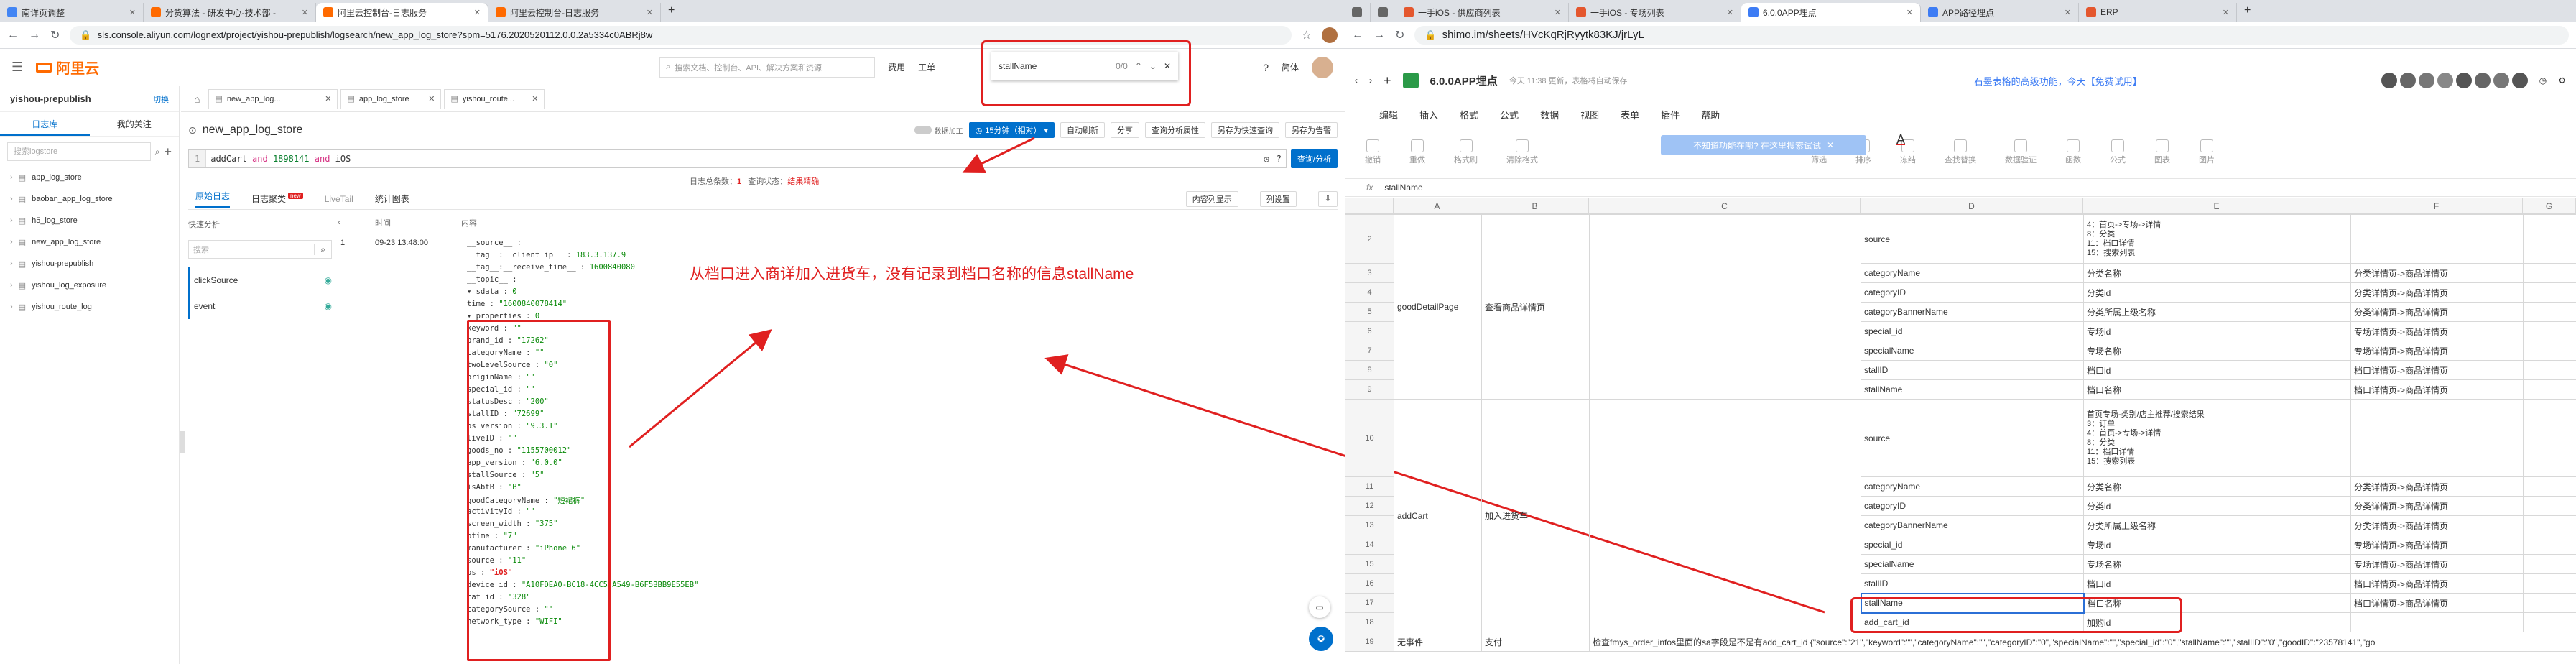 This screenshot has height=664, width=2576. I want to click on font-color-icon: A, so click(1900, 139).